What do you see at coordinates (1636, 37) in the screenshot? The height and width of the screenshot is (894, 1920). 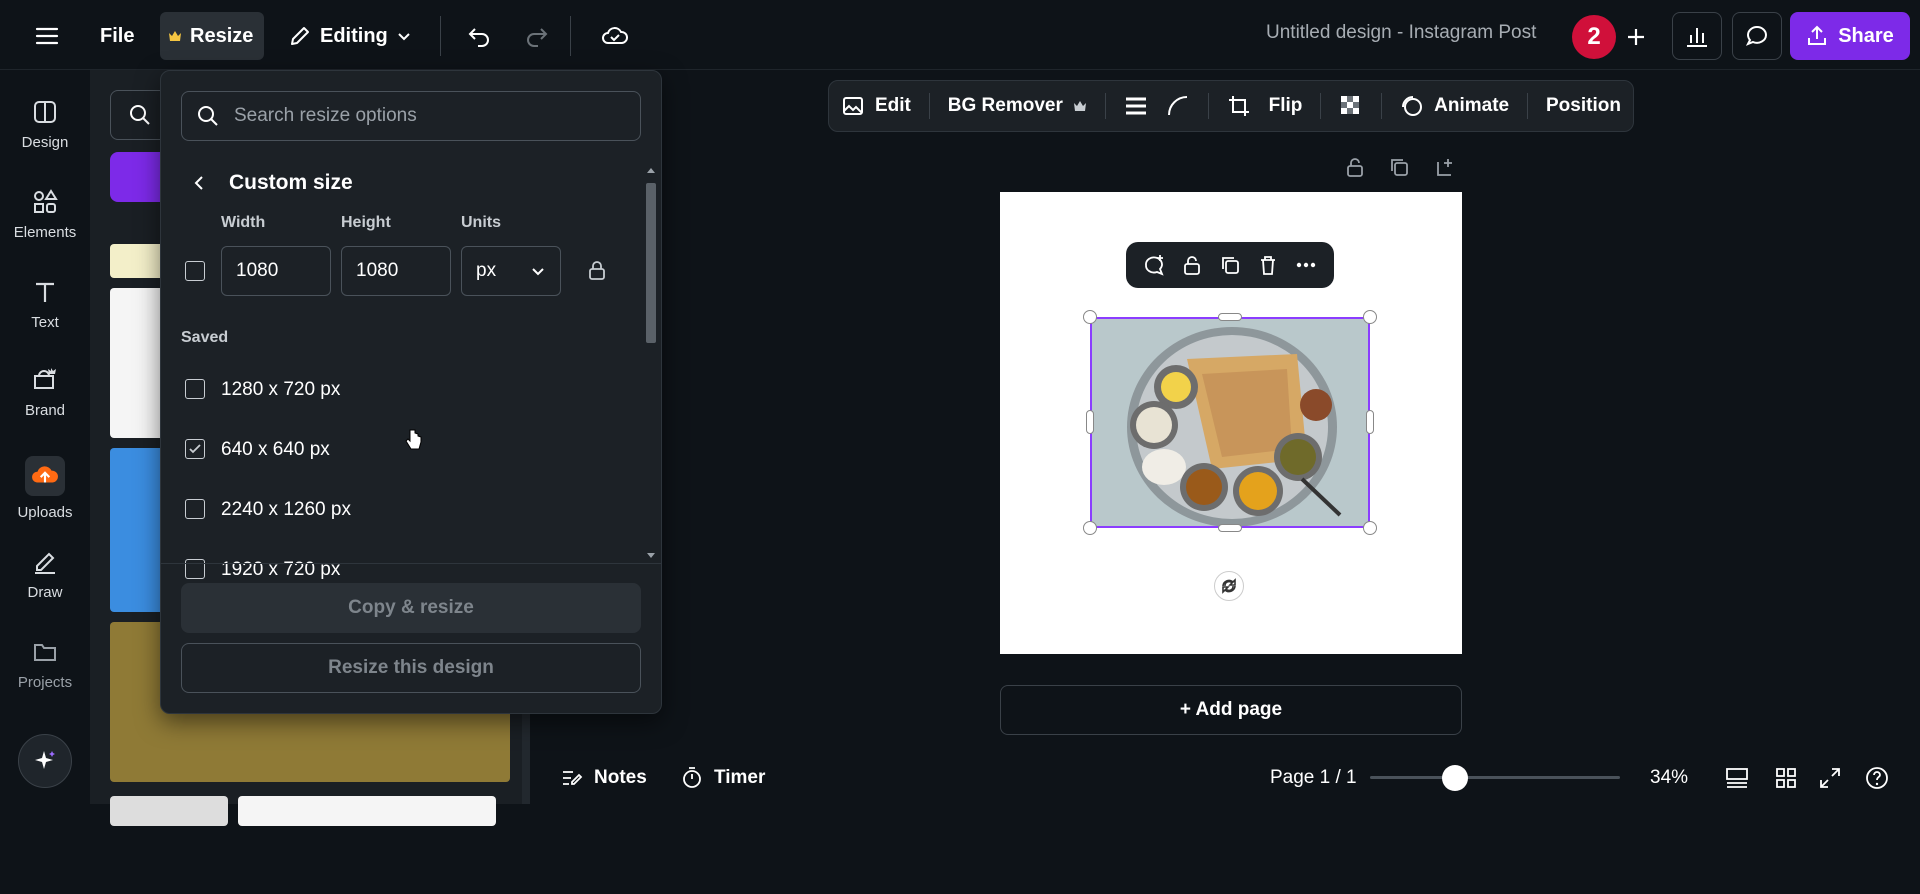 I see `invite-button` at bounding box center [1636, 37].